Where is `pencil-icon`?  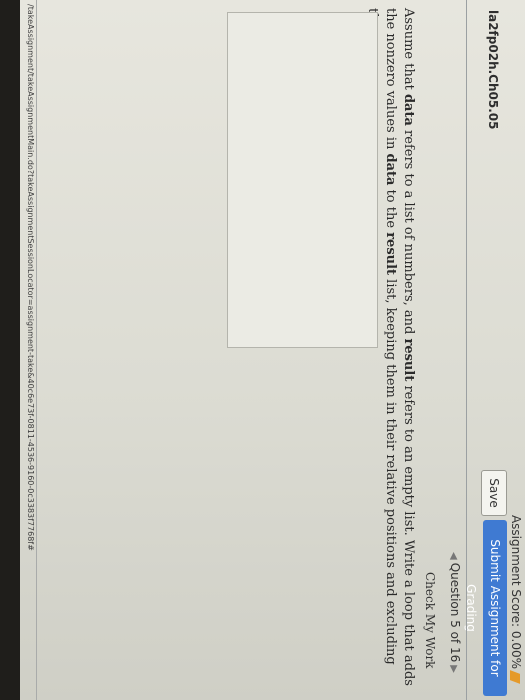 pencil-icon is located at coordinates (515, 677).